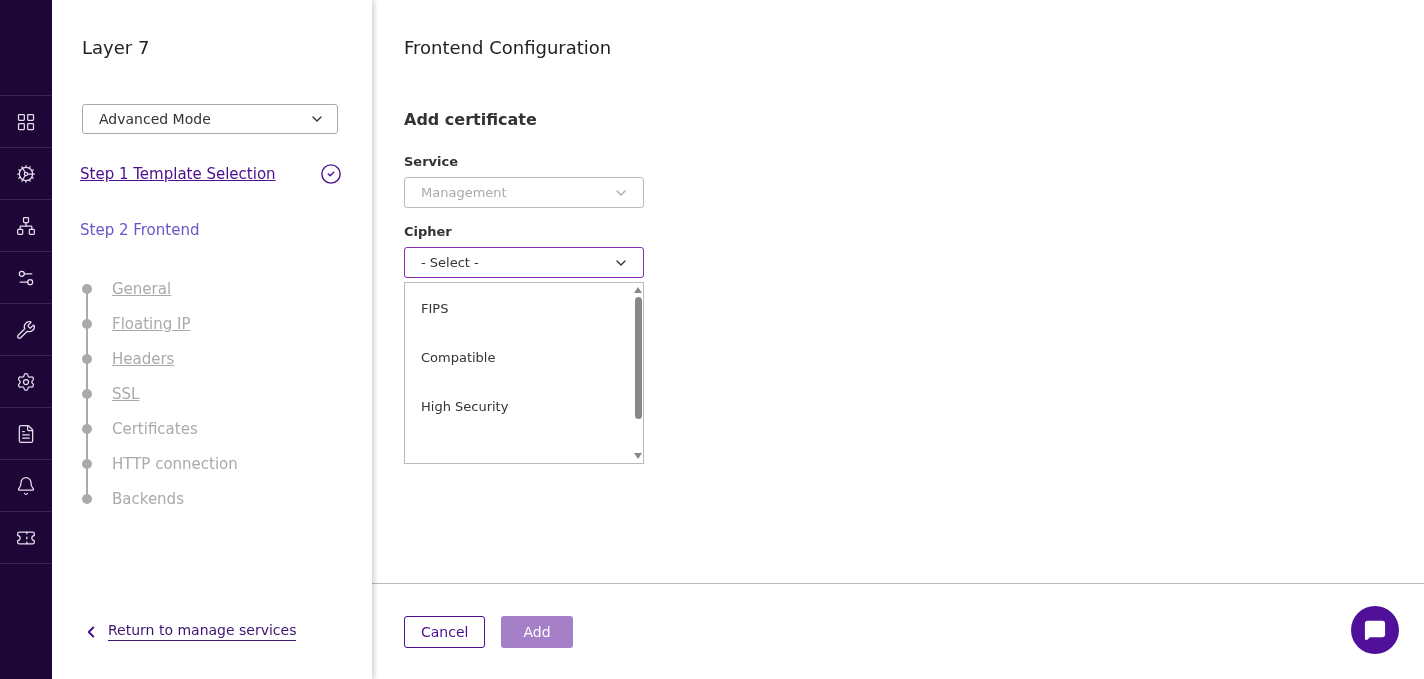 Image resolution: width=1424 pixels, height=679 pixels. I want to click on sidebar-title: Layer 7, so click(116, 47).